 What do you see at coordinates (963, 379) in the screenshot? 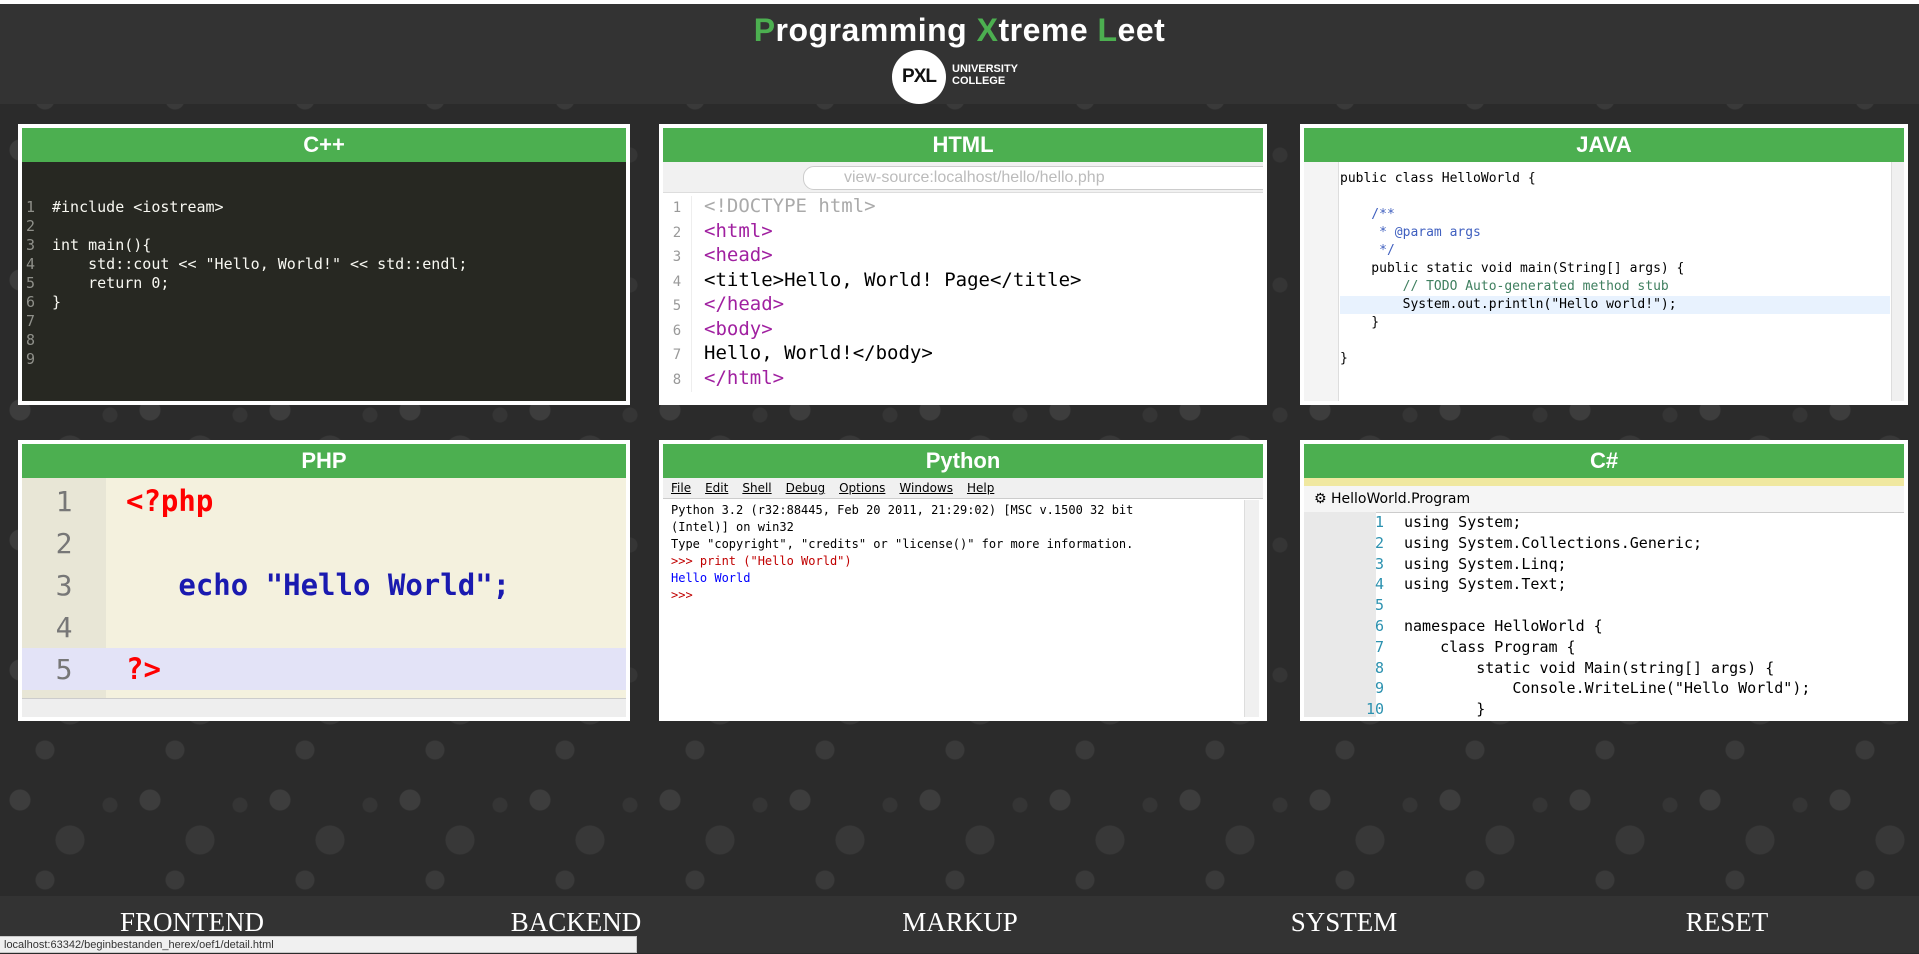
I see `code-line: 8 </html>` at bounding box center [963, 379].